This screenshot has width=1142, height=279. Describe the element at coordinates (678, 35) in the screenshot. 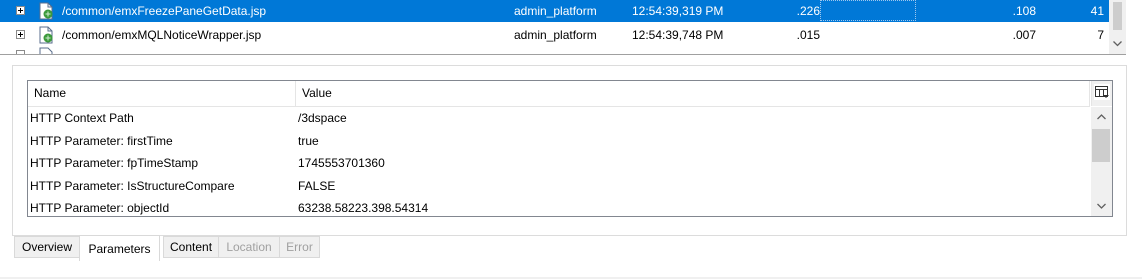

I see `request-time: 12:54:39,748 PM` at that location.